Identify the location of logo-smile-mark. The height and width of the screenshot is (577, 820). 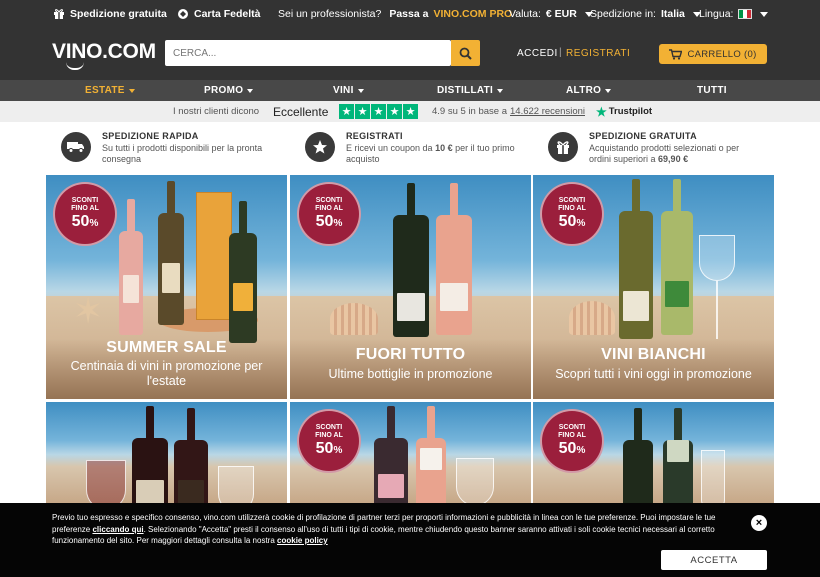
(75, 66).